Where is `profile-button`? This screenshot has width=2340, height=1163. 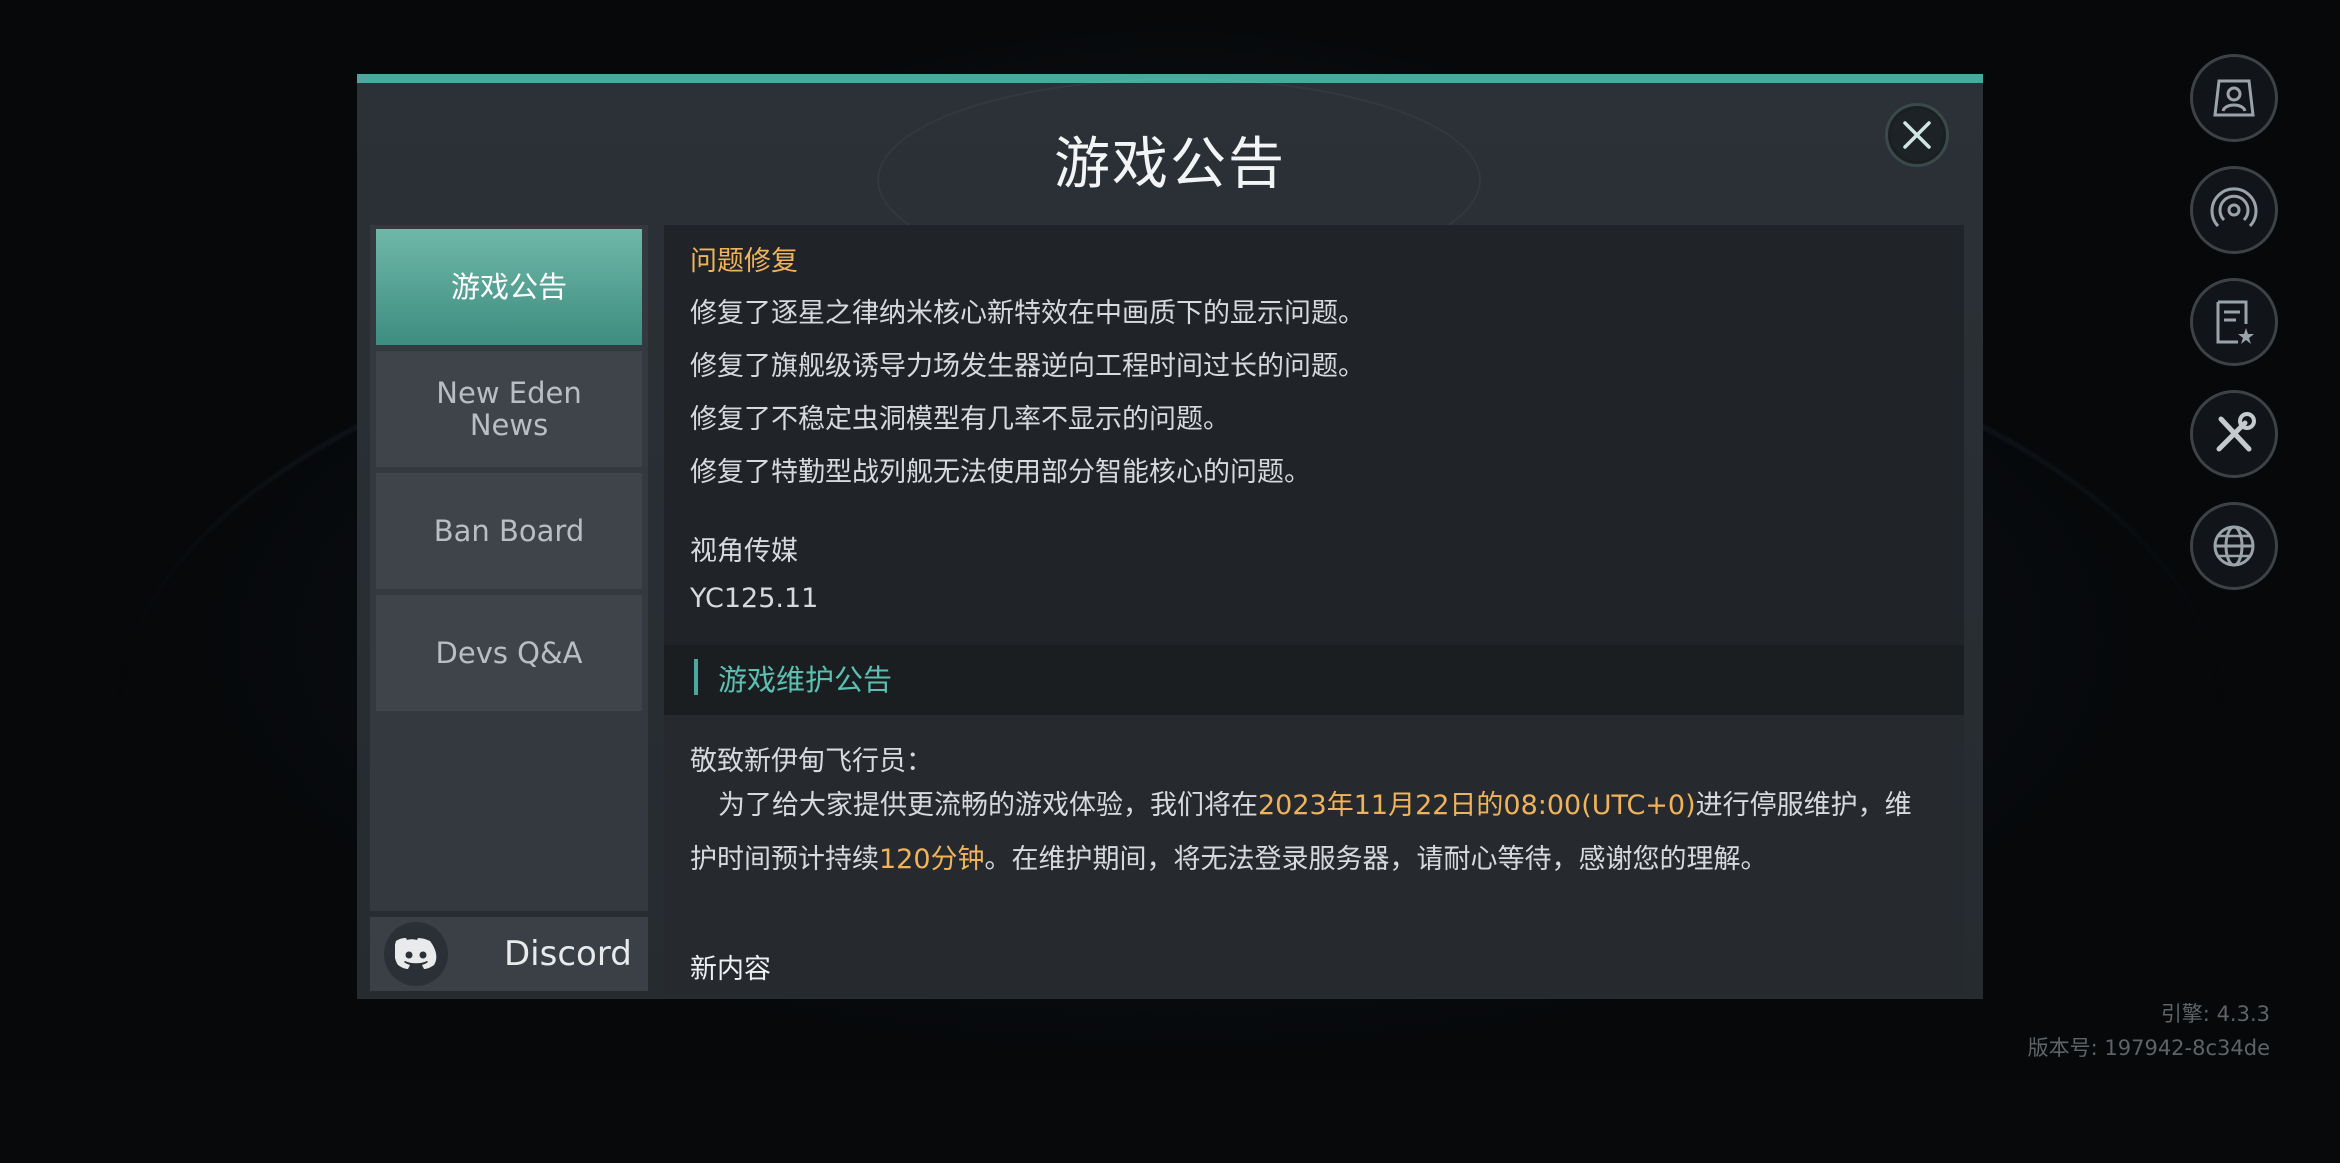 profile-button is located at coordinates (2234, 98).